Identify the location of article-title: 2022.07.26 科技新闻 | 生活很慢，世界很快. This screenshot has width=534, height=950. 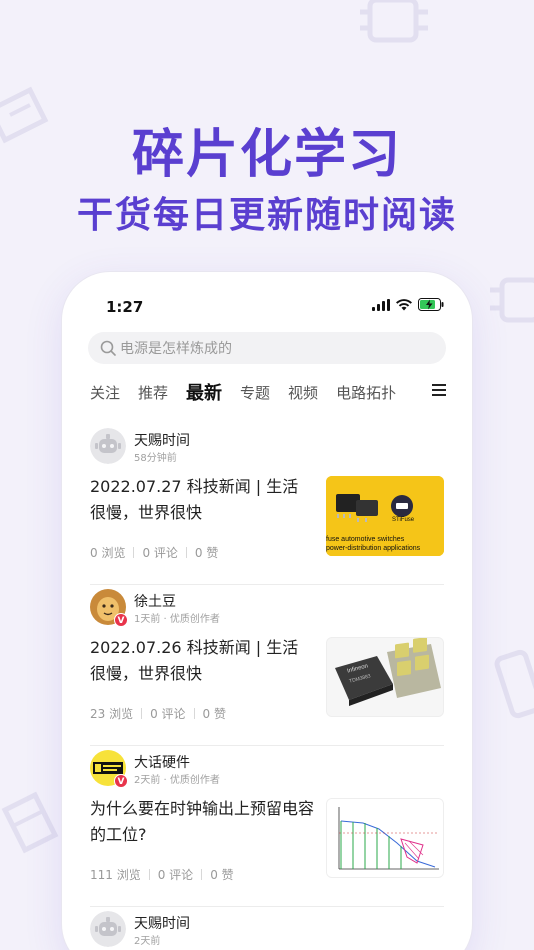
(202, 661).